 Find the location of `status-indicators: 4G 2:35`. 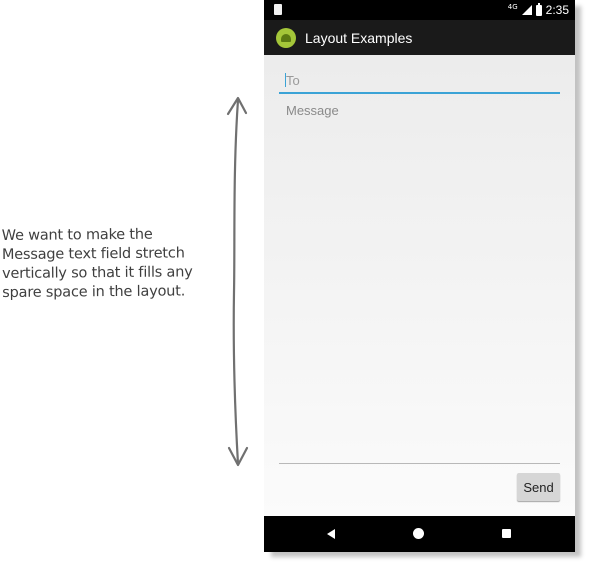

status-indicators: 4G 2:35 is located at coordinates (538, 10).